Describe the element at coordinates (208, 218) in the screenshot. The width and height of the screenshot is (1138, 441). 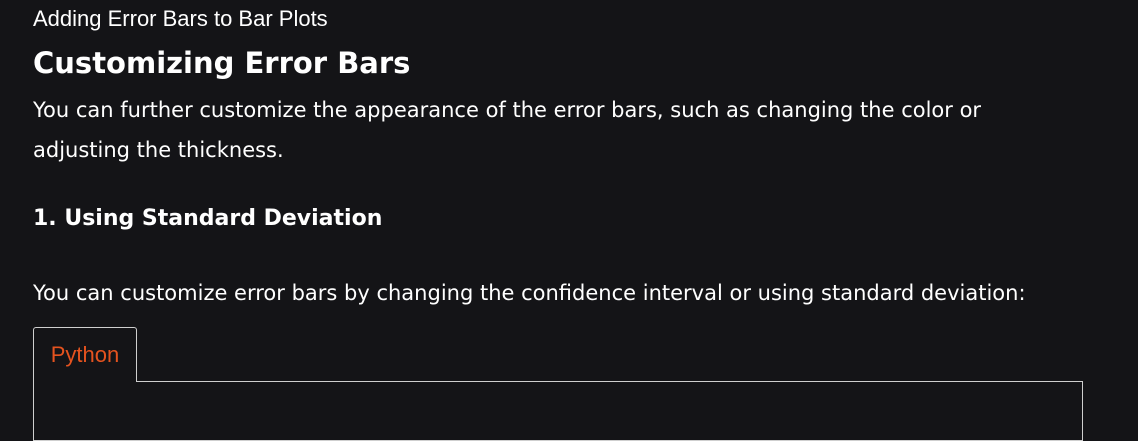
I see `subsection-heading: 1. Using Standard Deviation` at that location.